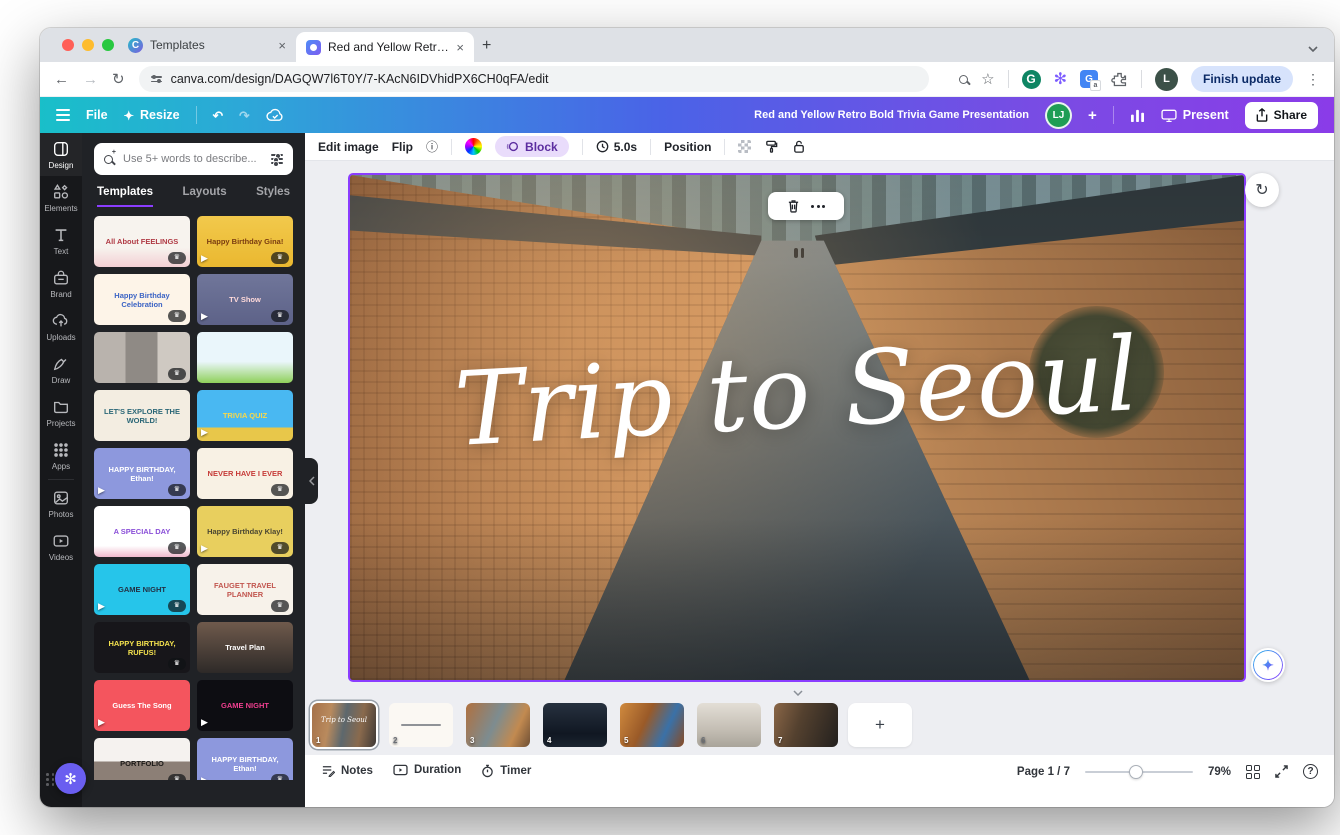 The height and width of the screenshot is (835, 1340). Describe the element at coordinates (652, 725) in the screenshot. I see `page-thumbnail: 5` at that location.